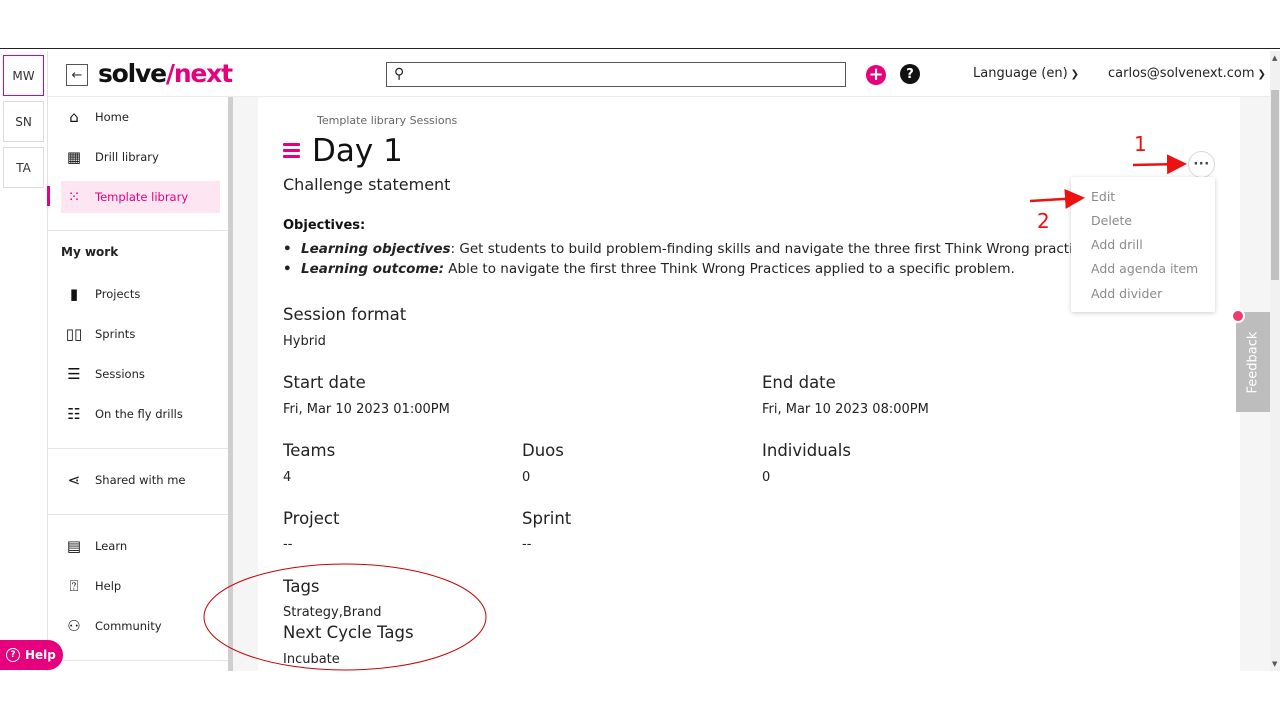 The width and height of the screenshot is (1280, 720). What do you see at coordinates (1140, 144) in the screenshot?
I see `annotation-label-1: 1` at bounding box center [1140, 144].